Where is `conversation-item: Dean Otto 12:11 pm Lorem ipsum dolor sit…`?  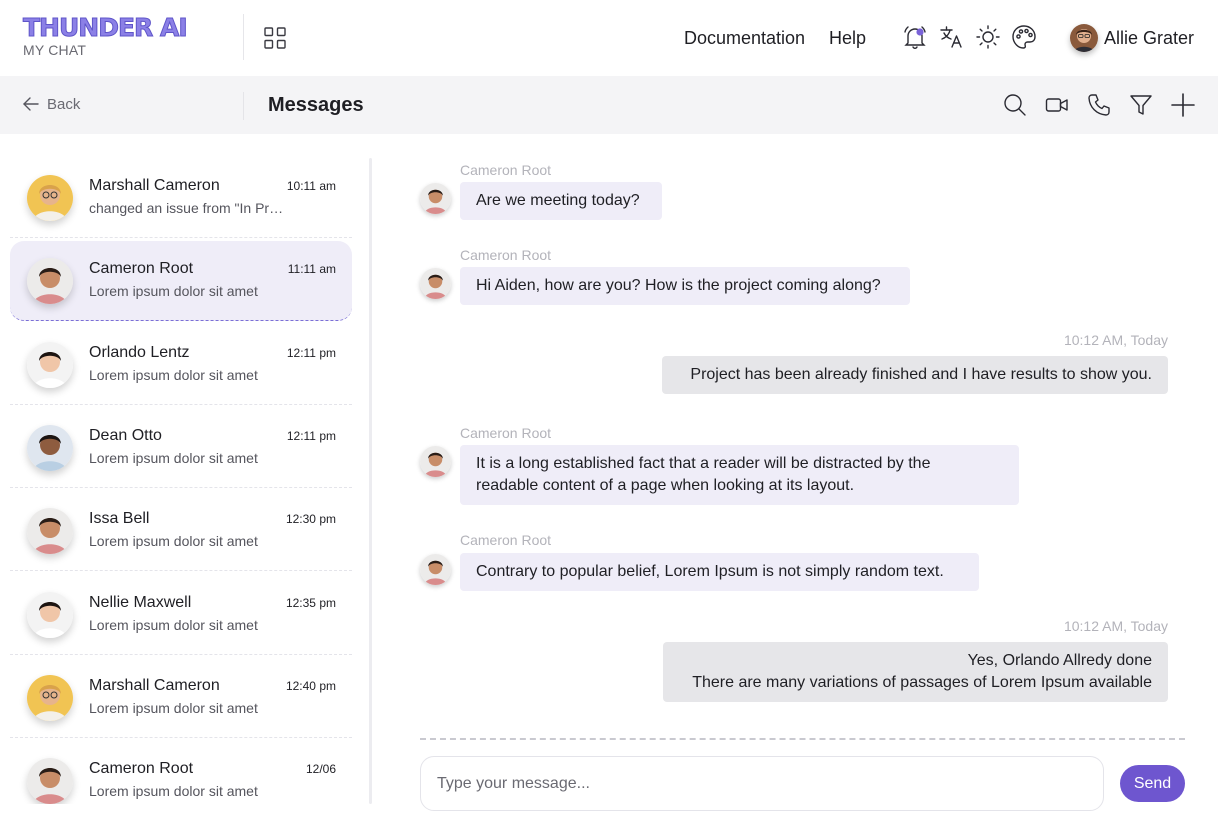 conversation-item: Dean Otto 12:11 pm Lorem ipsum dolor sit… is located at coordinates (181, 448).